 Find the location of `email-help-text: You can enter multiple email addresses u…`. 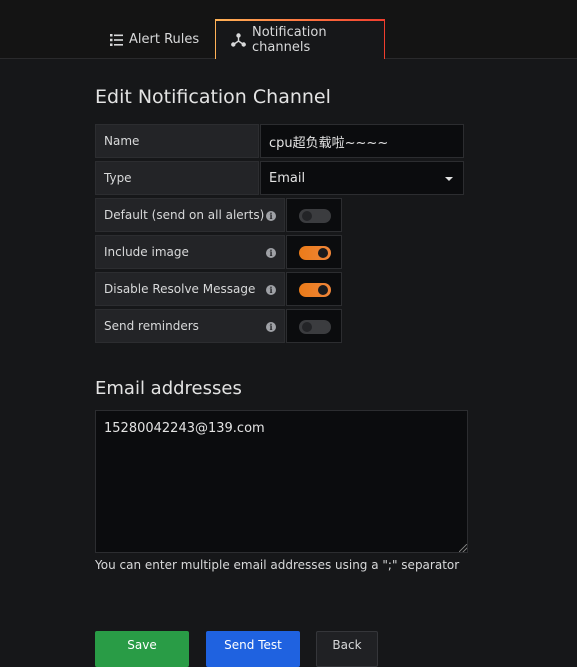

email-help-text: You can enter multiple email addresses u… is located at coordinates (277, 565).